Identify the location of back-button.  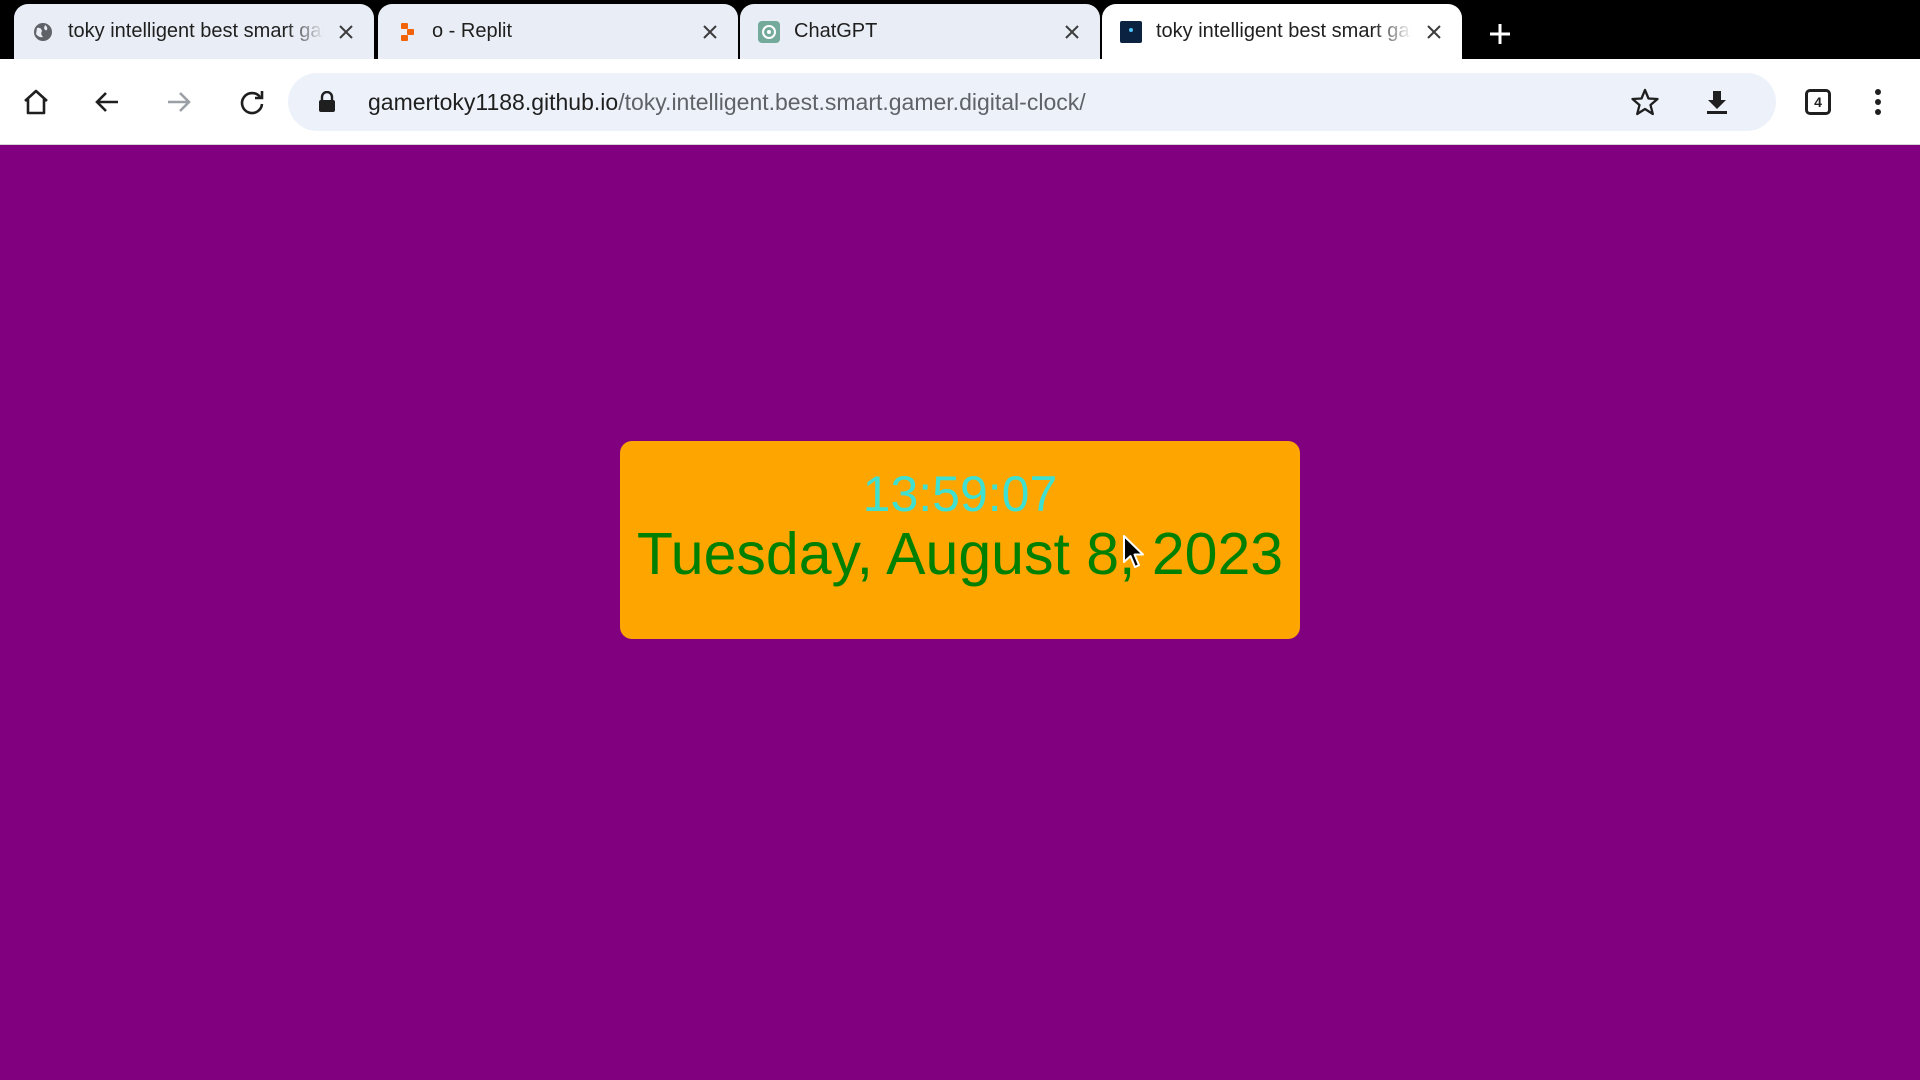
(107, 102).